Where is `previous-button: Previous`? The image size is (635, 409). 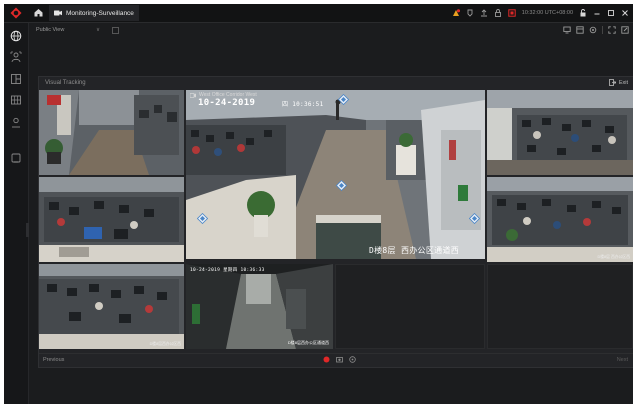
previous-button: Previous is located at coordinates (53, 360).